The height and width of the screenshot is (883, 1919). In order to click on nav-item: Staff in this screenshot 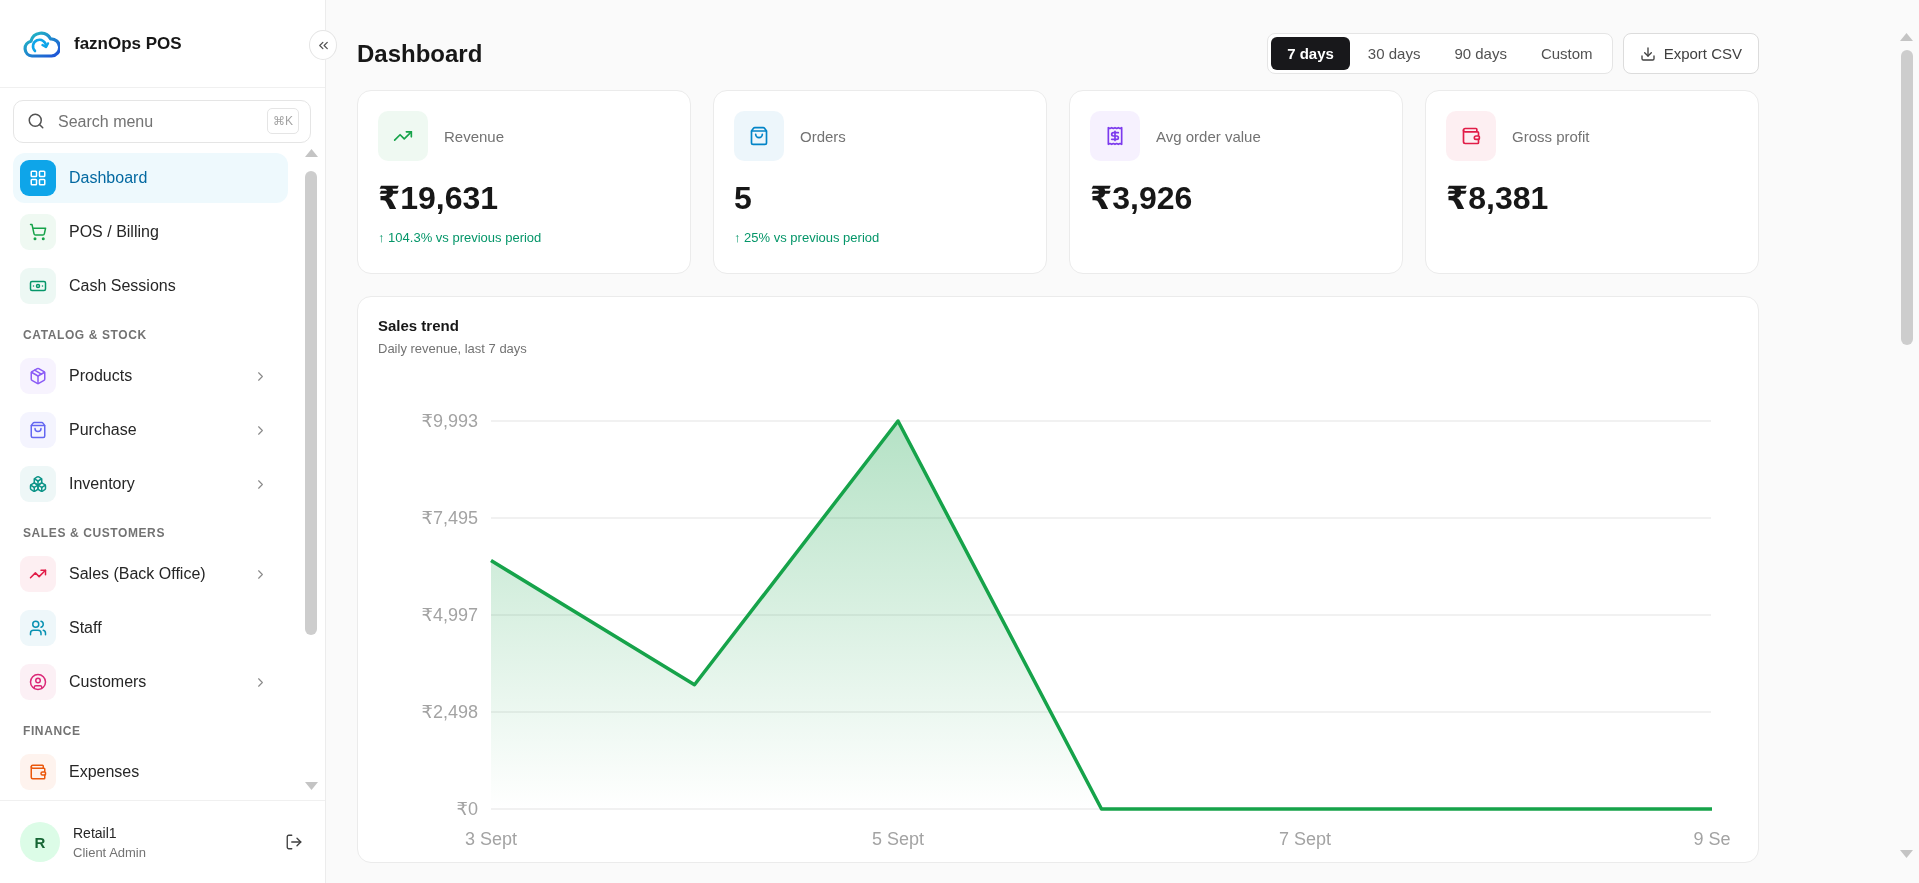, I will do `click(150, 628)`.